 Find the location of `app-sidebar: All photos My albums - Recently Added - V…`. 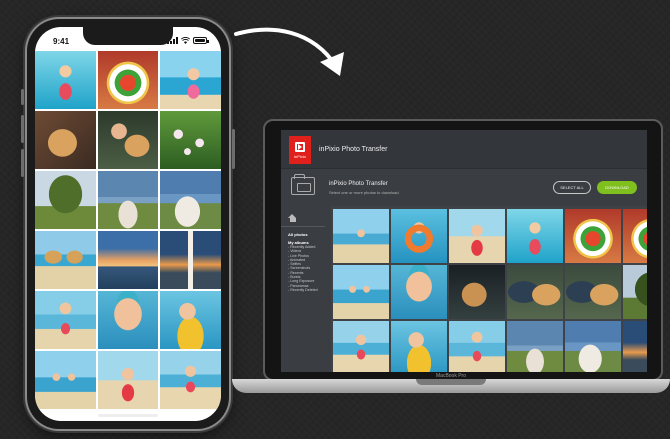

app-sidebar: All photos My albums - Recently Added - V… is located at coordinates (306, 289).